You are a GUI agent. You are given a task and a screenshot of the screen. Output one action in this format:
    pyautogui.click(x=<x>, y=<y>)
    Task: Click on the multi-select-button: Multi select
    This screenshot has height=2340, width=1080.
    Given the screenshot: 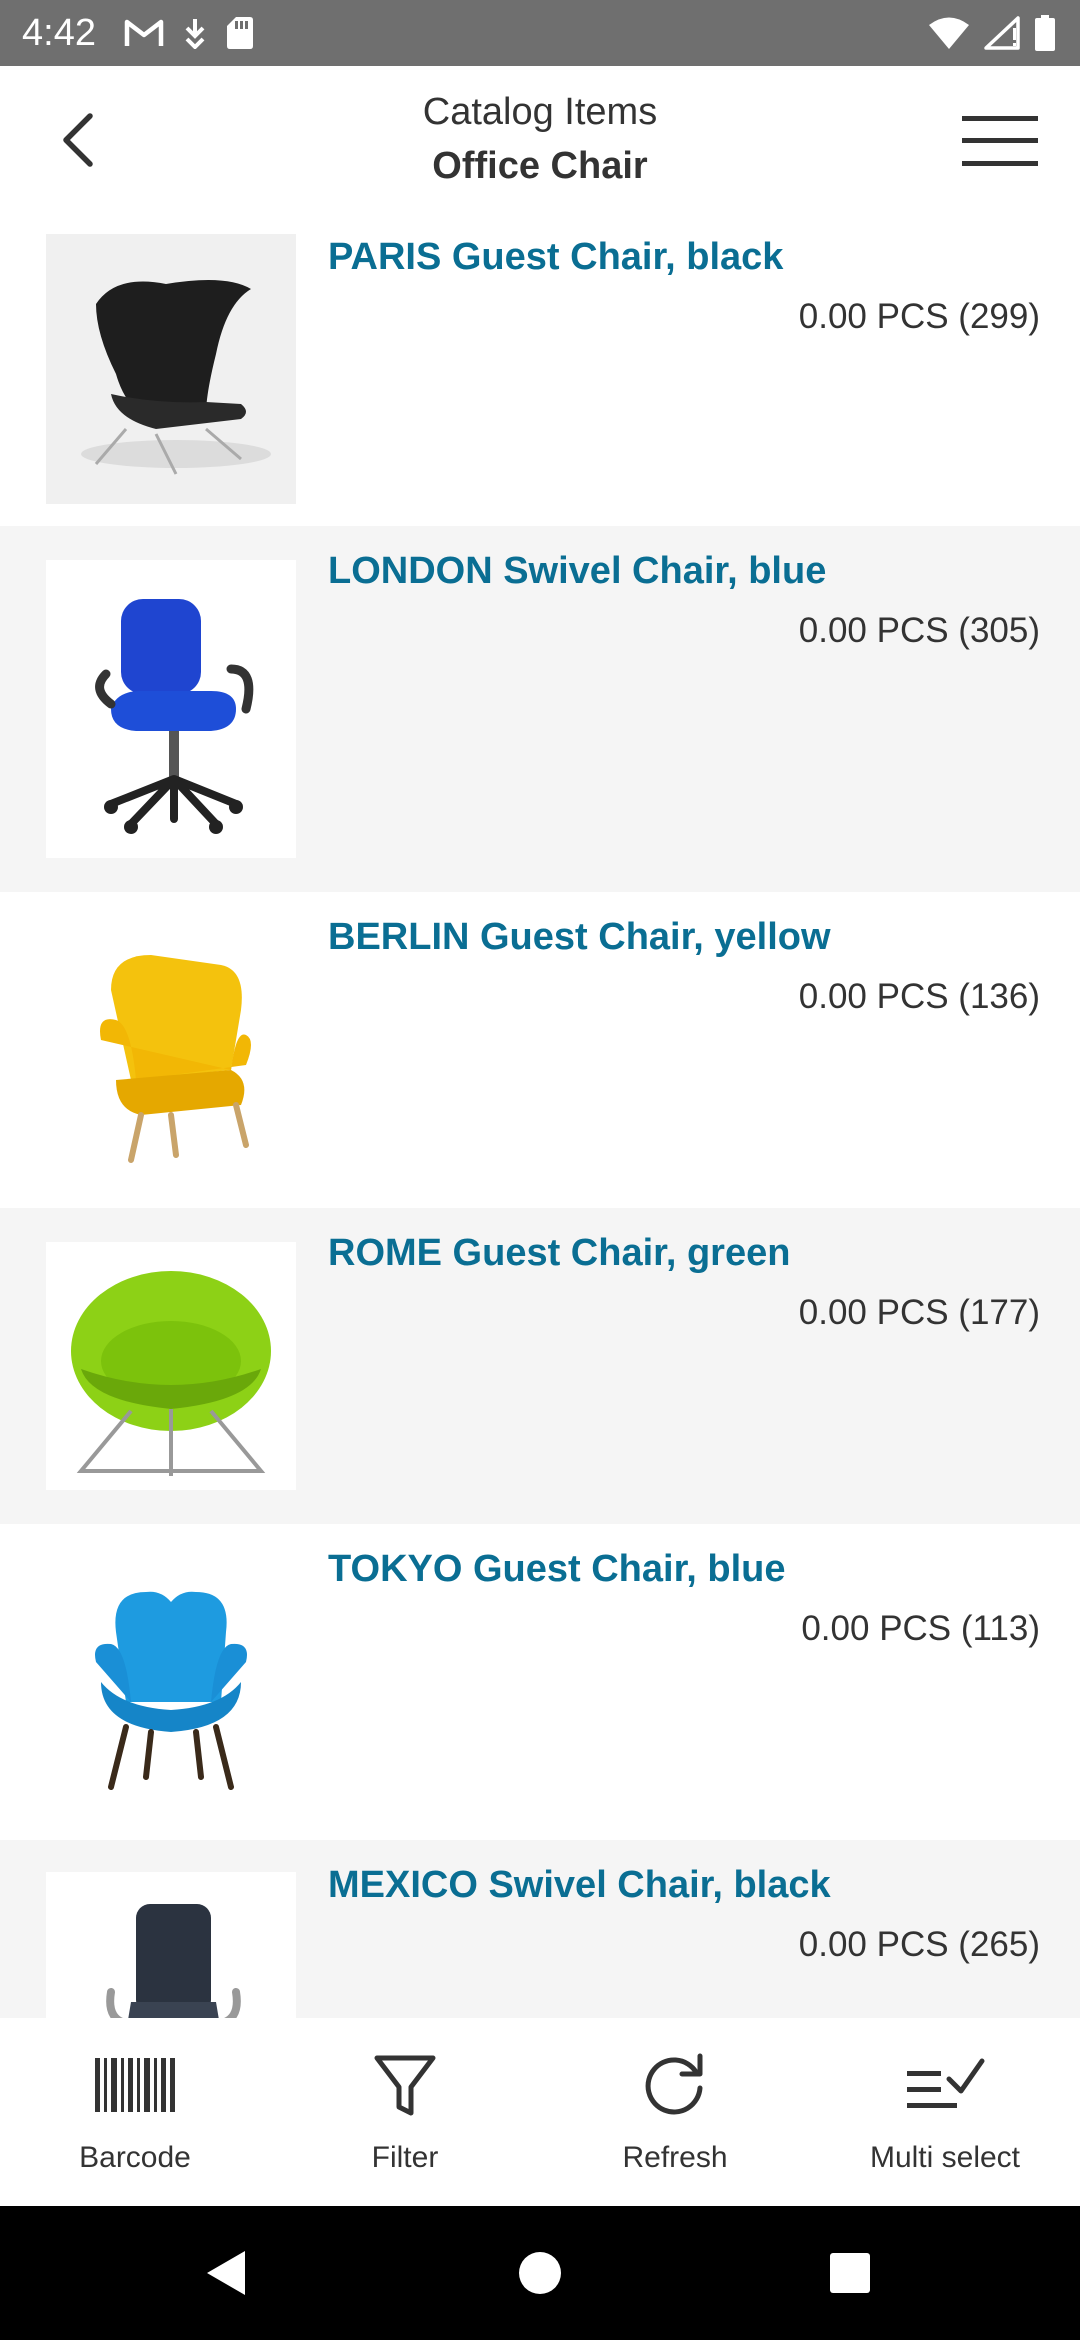 What is the action you would take?
    pyautogui.click(x=945, y=2112)
    